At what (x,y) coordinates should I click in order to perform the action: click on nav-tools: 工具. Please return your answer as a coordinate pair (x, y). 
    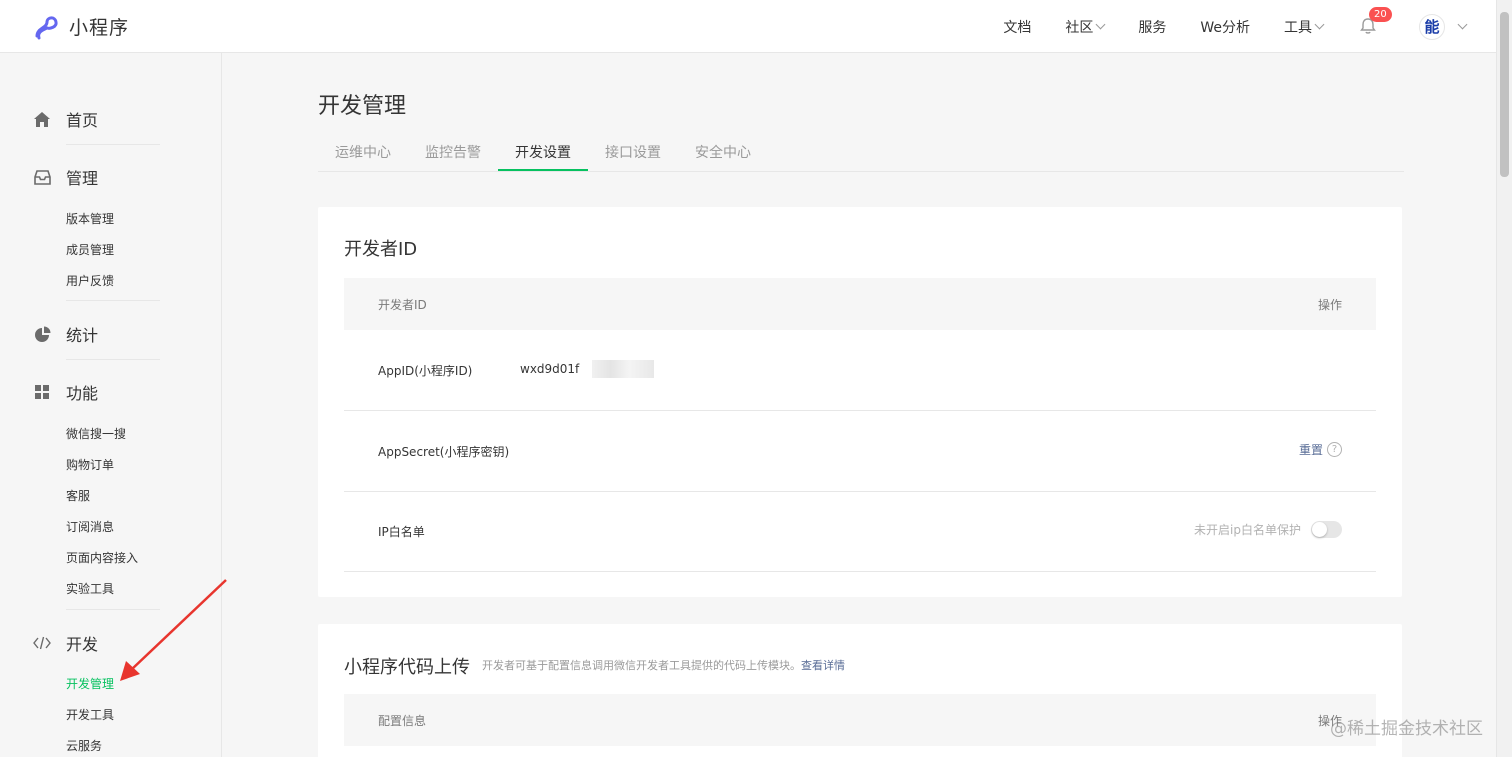
    Looking at the image, I should click on (1304, 27).